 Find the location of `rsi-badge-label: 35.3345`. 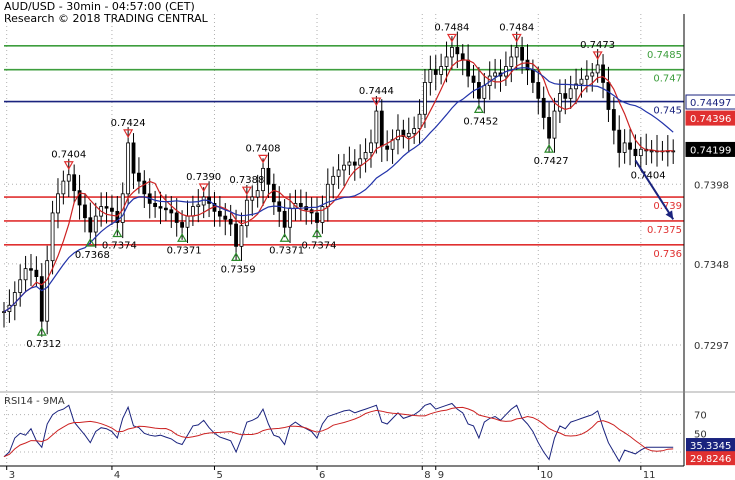

rsi-badge-label: 35.3345 is located at coordinates (710, 446).